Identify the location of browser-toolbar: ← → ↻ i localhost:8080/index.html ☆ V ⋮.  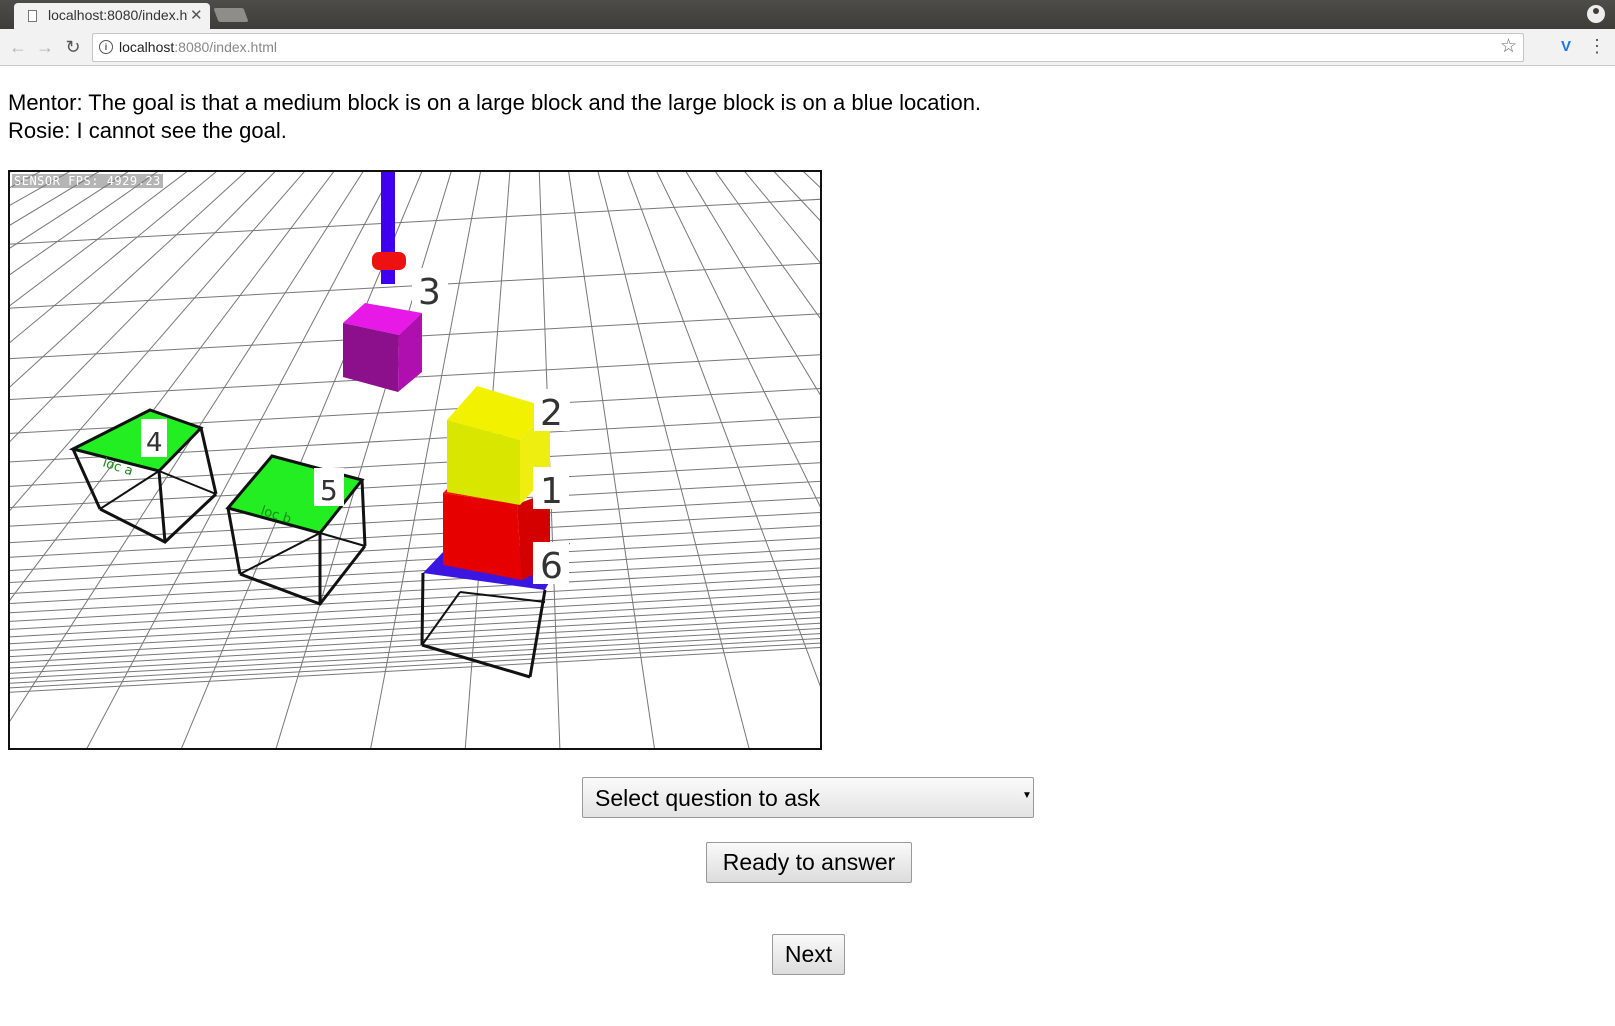
(807, 47).